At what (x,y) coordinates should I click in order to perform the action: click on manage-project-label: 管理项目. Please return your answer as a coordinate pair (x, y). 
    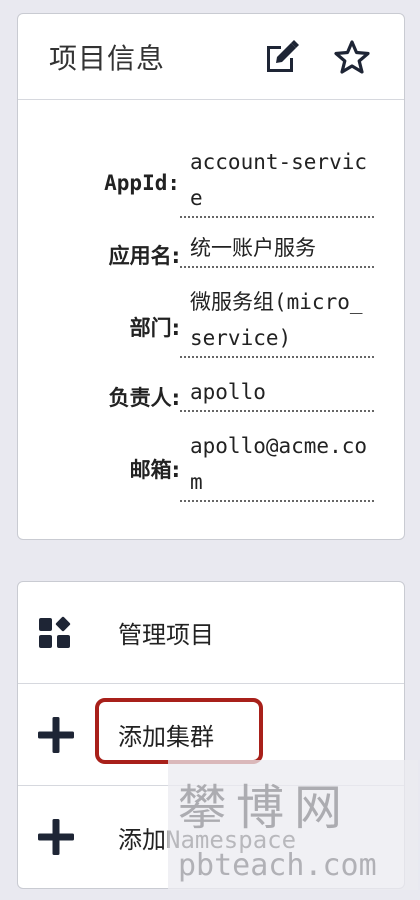
    Looking at the image, I should click on (166, 635).